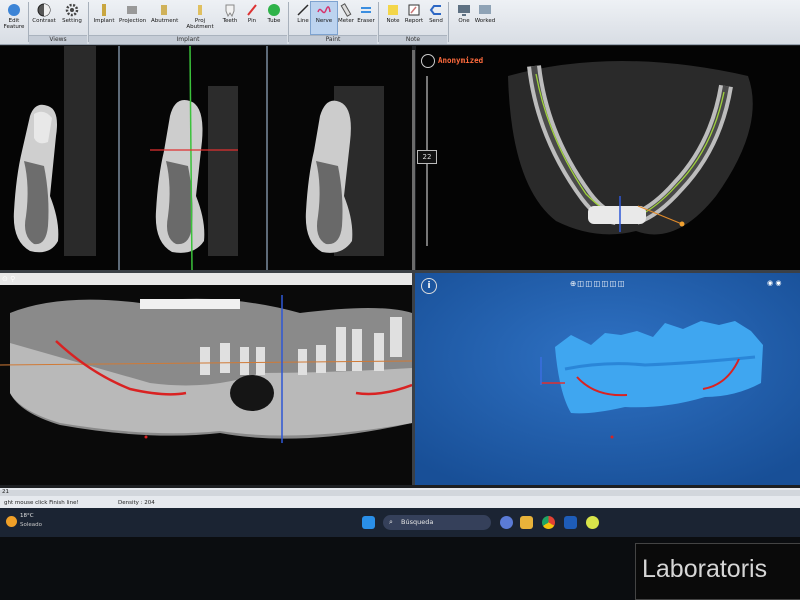  I want to click on worked-button: Worked, so click(485, 18).